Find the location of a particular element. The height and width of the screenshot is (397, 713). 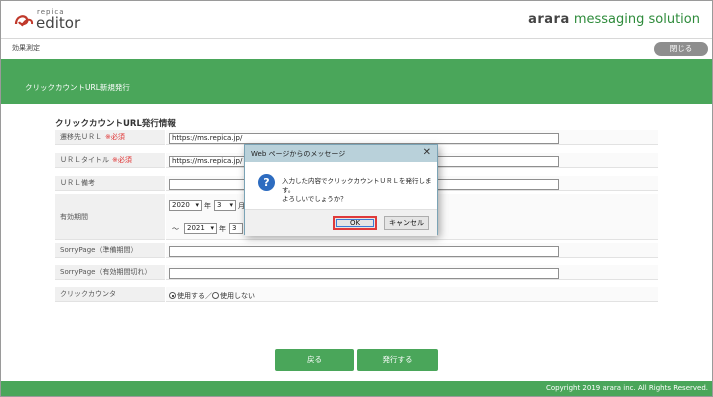

logo-main-text: editor is located at coordinates (58, 23).